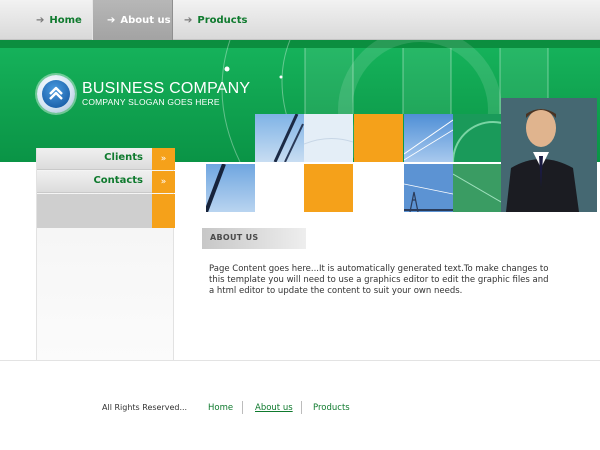 The image size is (600, 450). What do you see at coordinates (220, 408) in the screenshot?
I see `footer-link-home: Home` at bounding box center [220, 408].